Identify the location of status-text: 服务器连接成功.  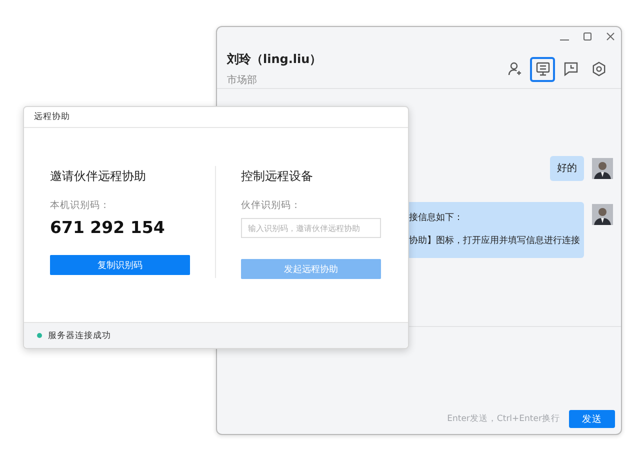
(79, 336).